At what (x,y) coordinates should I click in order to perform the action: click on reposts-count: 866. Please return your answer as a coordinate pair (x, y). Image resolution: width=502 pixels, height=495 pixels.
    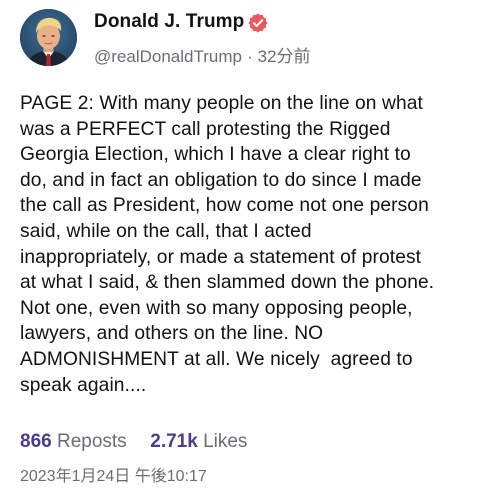
    Looking at the image, I should click on (36, 441).